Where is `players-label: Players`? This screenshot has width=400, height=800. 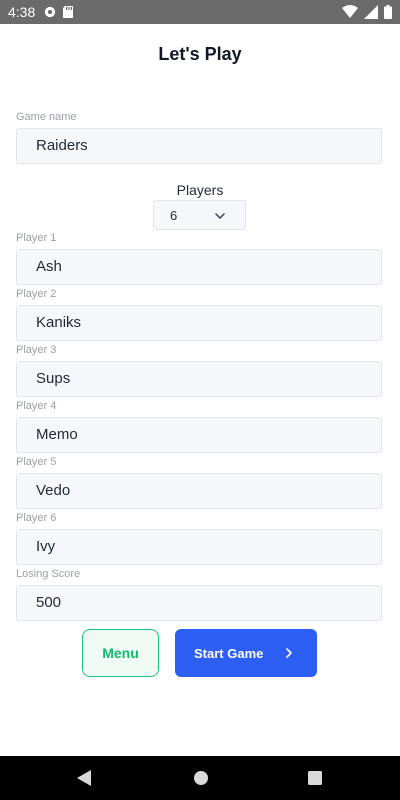 players-label: Players is located at coordinates (200, 190).